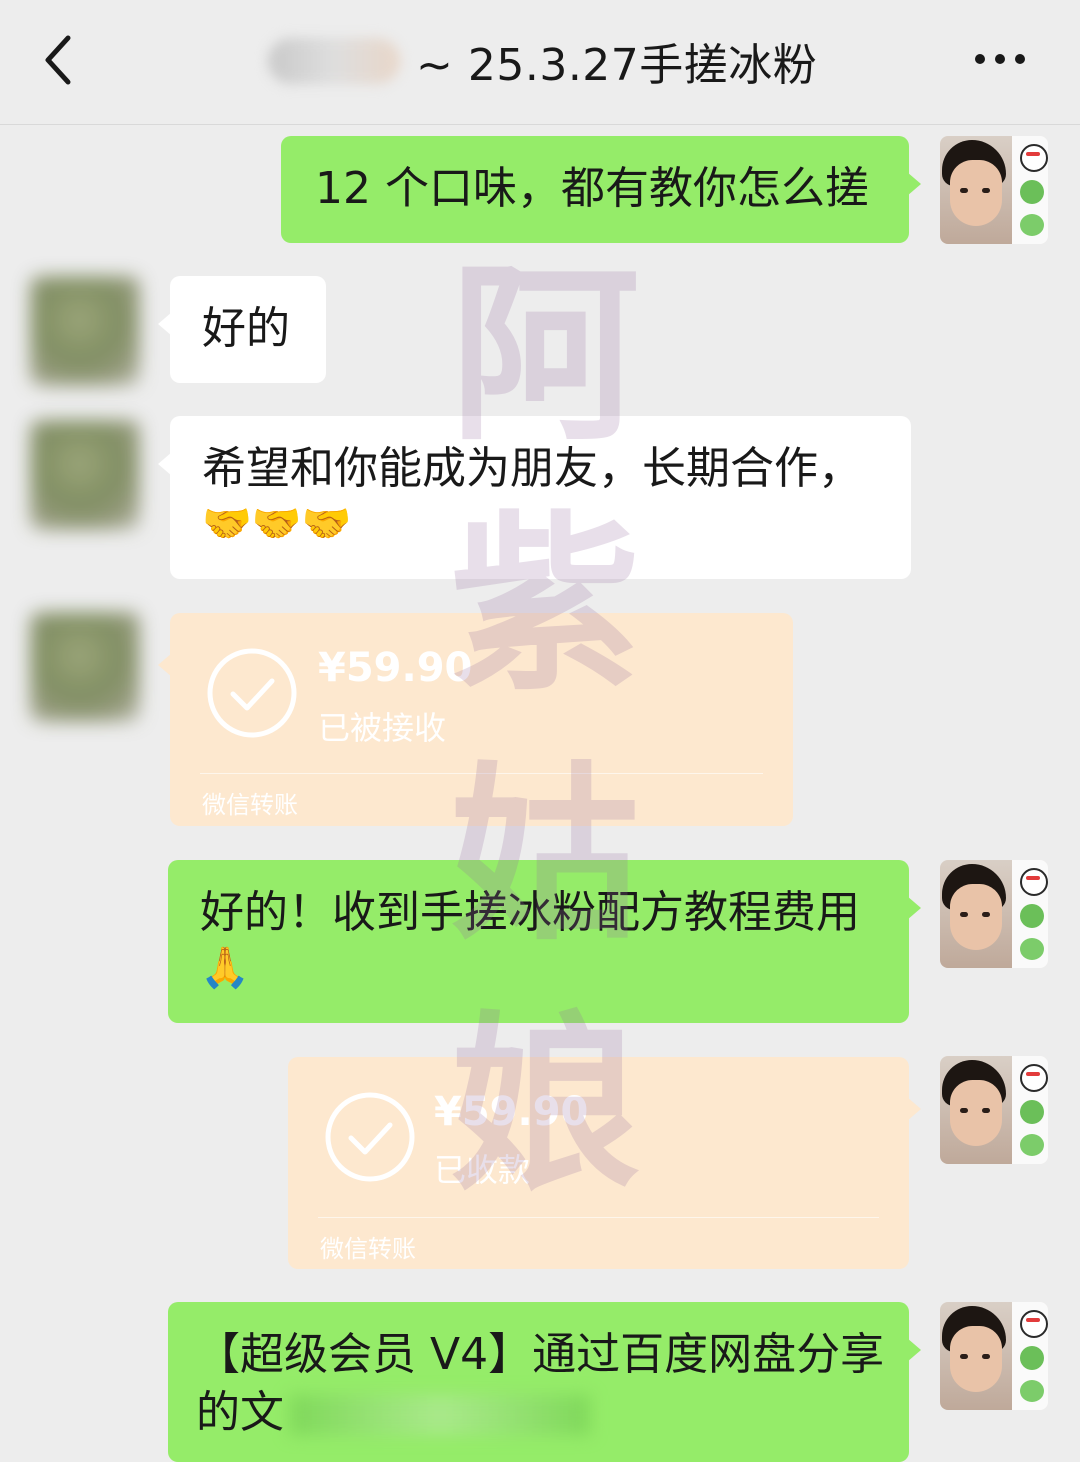  Describe the element at coordinates (482, 1170) in the screenshot. I see `transfer-status: 已收款` at that location.